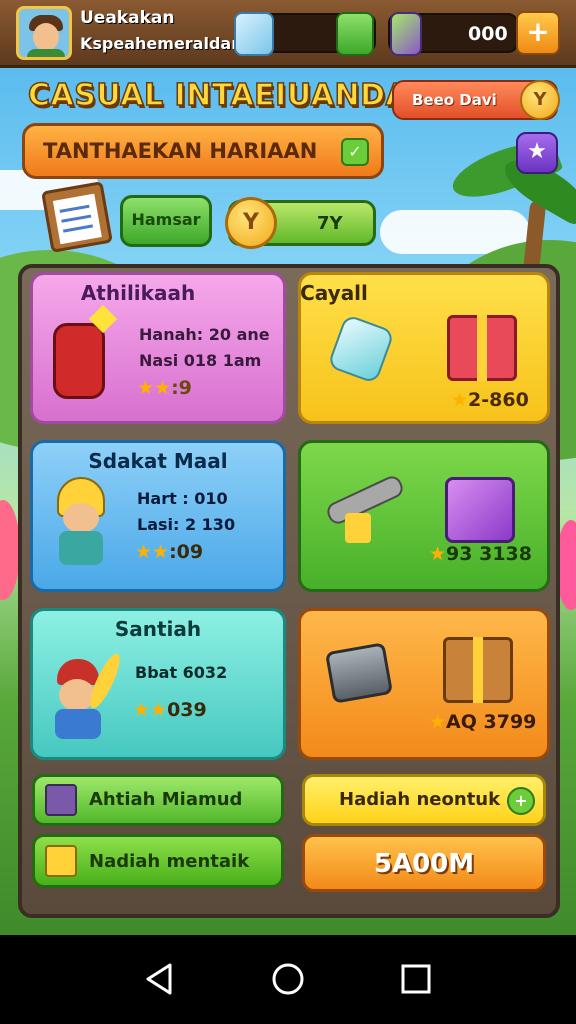  I want to click on character-body, so click(78, 724).